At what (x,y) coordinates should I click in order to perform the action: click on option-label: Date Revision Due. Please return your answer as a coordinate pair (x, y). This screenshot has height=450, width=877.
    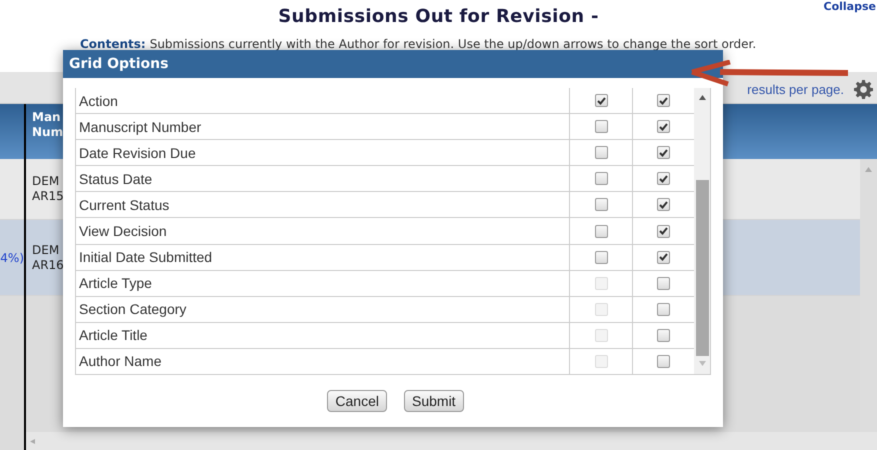
    Looking at the image, I should click on (137, 153).